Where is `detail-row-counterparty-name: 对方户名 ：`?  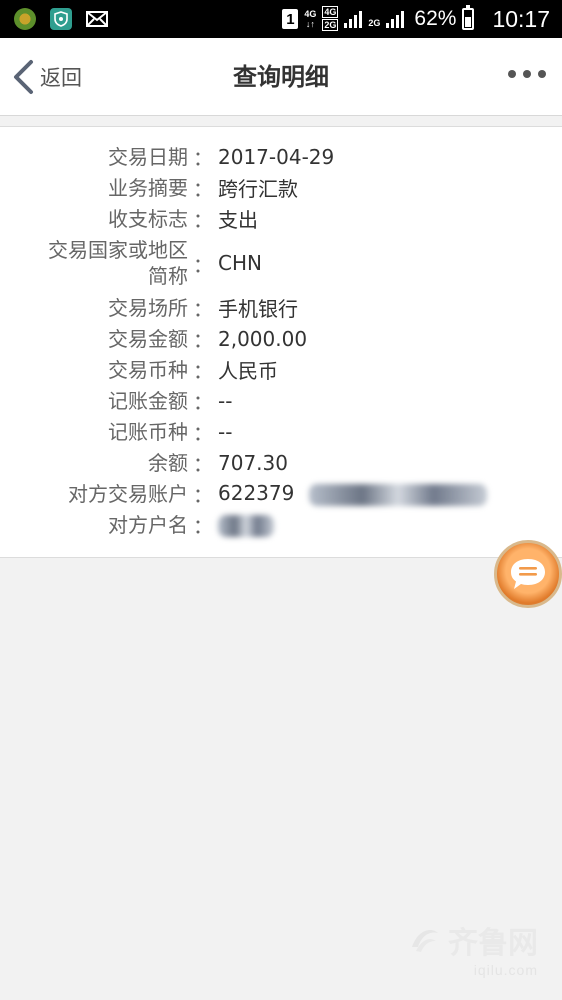
detail-row-counterparty-name: 对方户名 ： is located at coordinates (281, 524).